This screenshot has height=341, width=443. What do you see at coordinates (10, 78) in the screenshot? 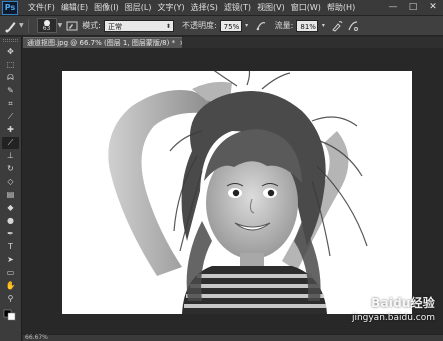
I see `lasso-tool-icon: ᗣ` at bounding box center [10, 78].